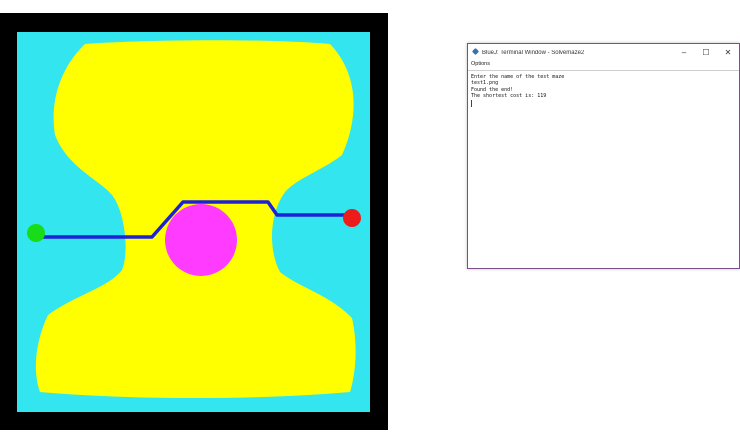  Describe the element at coordinates (352, 218) in the screenshot. I see `end-marker` at that location.